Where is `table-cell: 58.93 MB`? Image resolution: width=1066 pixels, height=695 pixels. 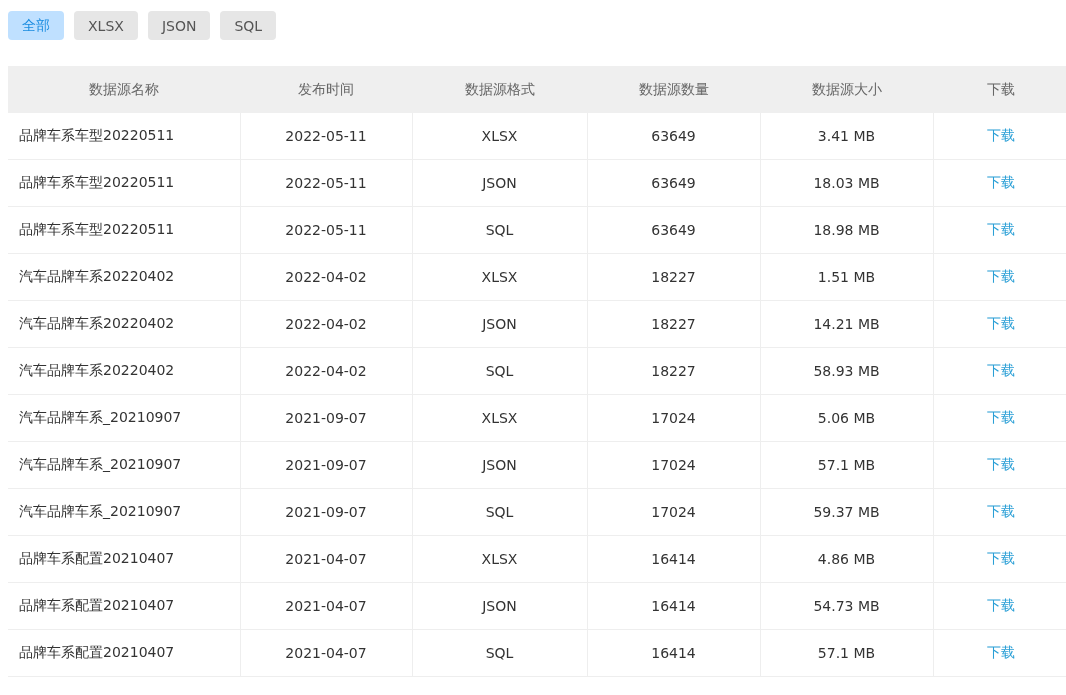
table-cell: 58.93 MB is located at coordinates (846, 371).